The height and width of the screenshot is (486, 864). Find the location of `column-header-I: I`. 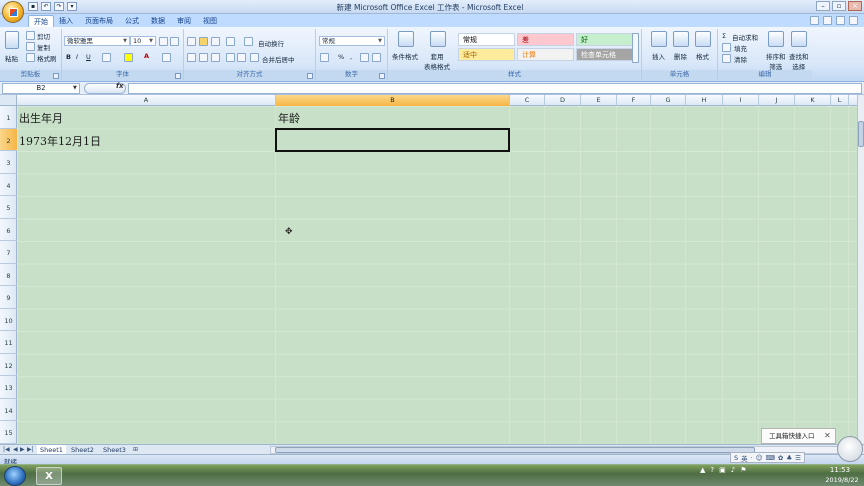

column-header-I: I is located at coordinates (741, 100).